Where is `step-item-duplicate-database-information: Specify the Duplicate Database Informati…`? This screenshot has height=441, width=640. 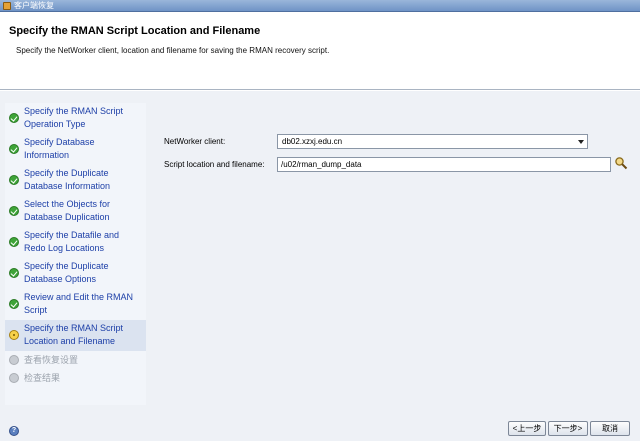 step-item-duplicate-database-information: Specify the Duplicate Database Informati… is located at coordinates (75, 180).